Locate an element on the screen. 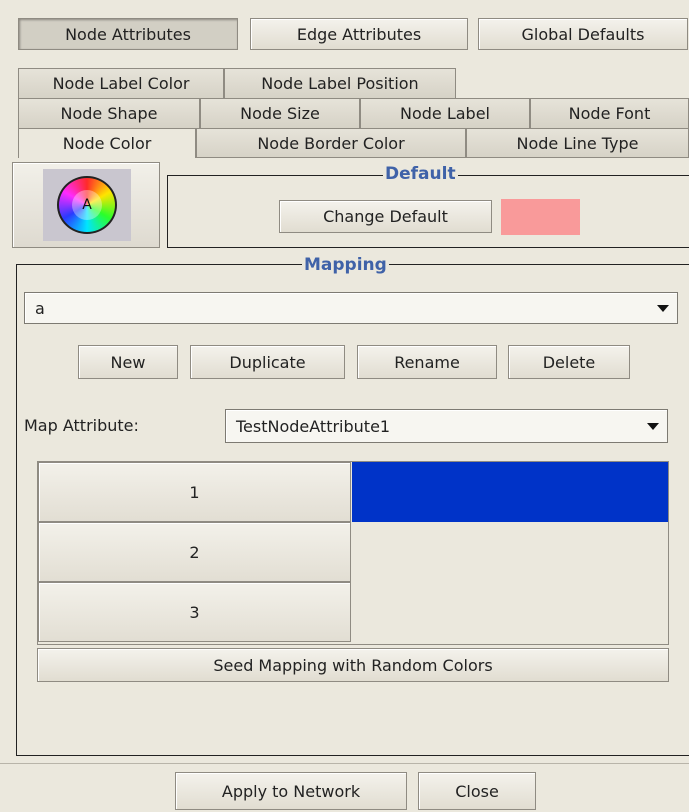 The width and height of the screenshot is (689, 812). rename-label: Rename is located at coordinates (427, 362).